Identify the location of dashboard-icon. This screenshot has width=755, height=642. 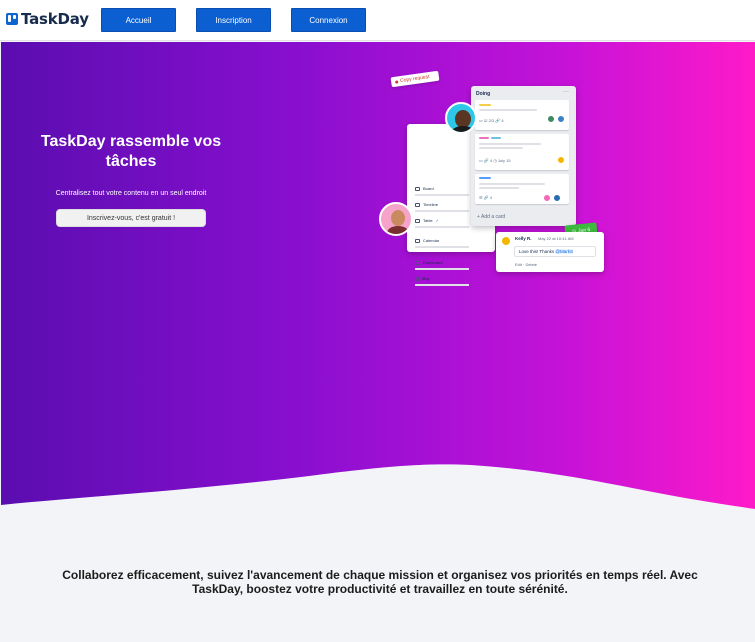
(417, 262).